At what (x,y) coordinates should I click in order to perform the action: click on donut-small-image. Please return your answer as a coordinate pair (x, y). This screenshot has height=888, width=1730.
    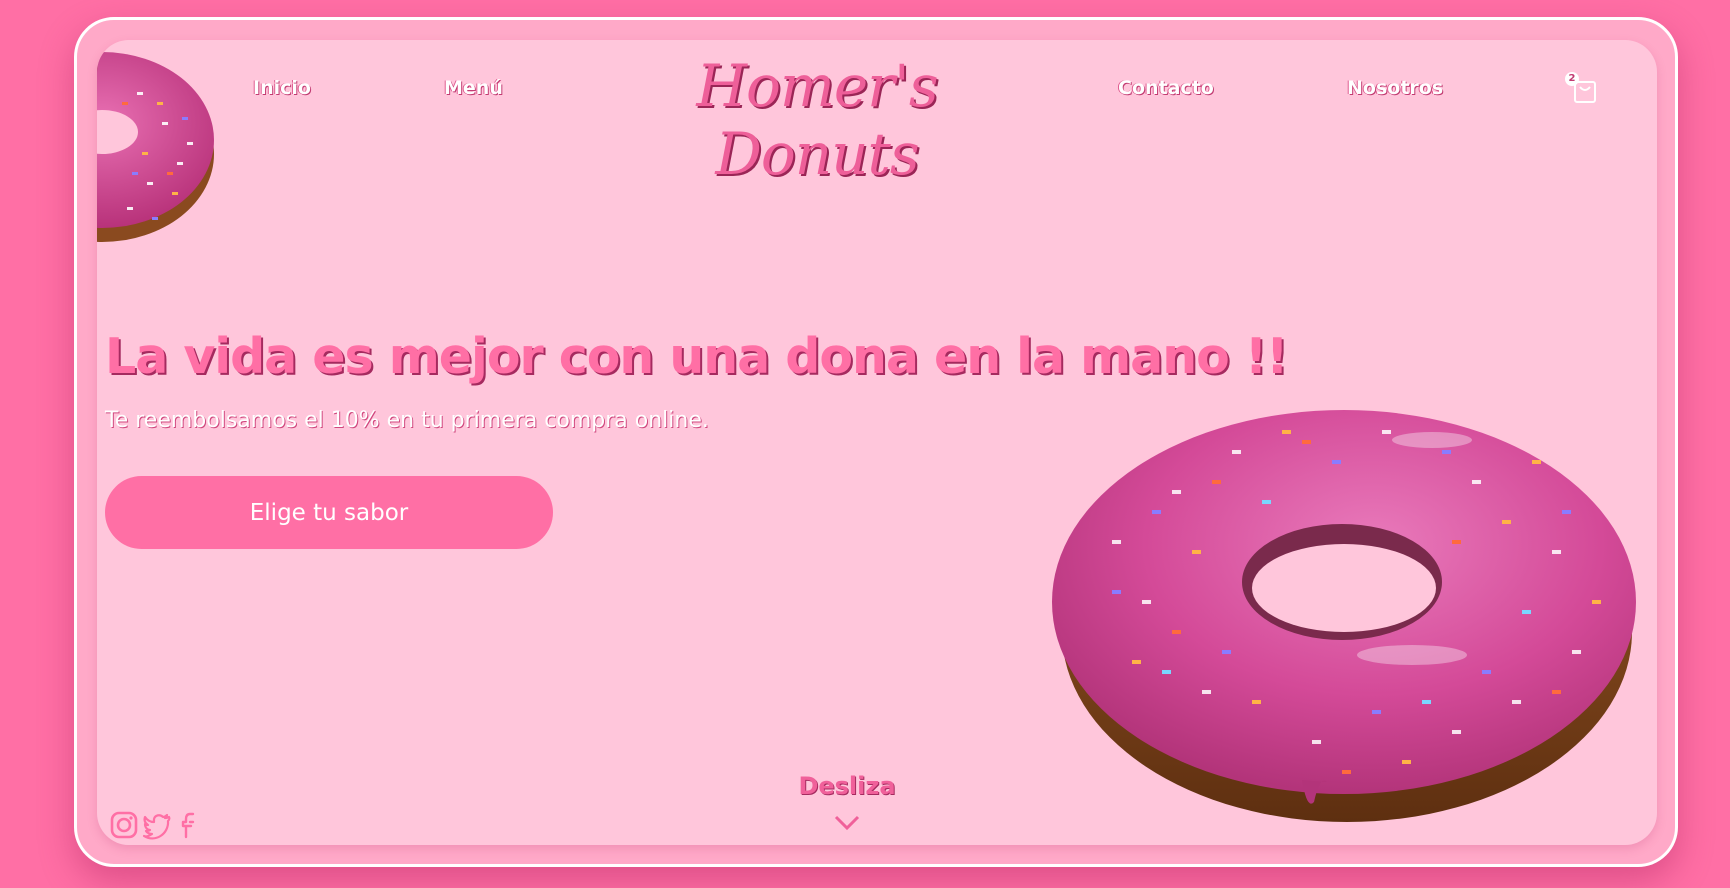
    Looking at the image, I should click on (155, 147).